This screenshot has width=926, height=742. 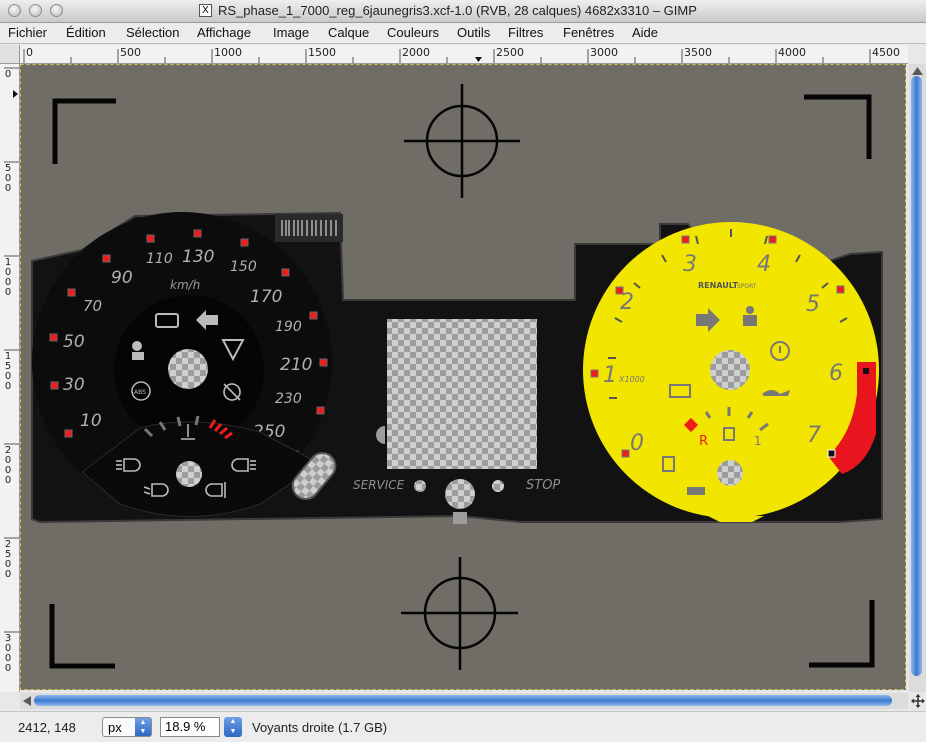 What do you see at coordinates (730, 473) in the screenshot?
I see `tachometer-lower-hub` at bounding box center [730, 473].